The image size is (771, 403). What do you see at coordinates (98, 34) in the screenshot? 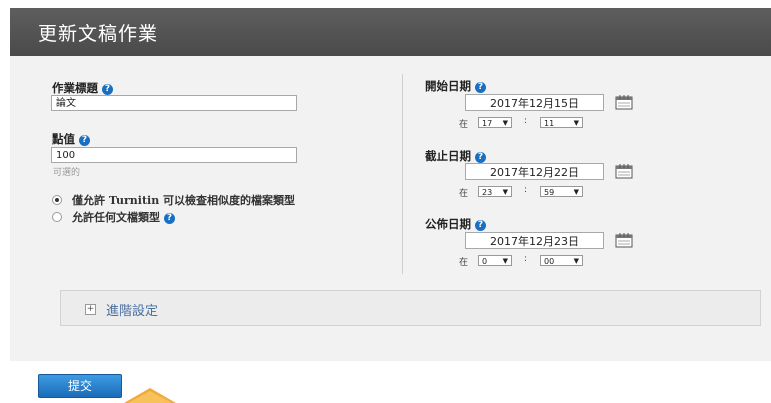
I see `dialog-title: 更新文稿作業` at bounding box center [98, 34].